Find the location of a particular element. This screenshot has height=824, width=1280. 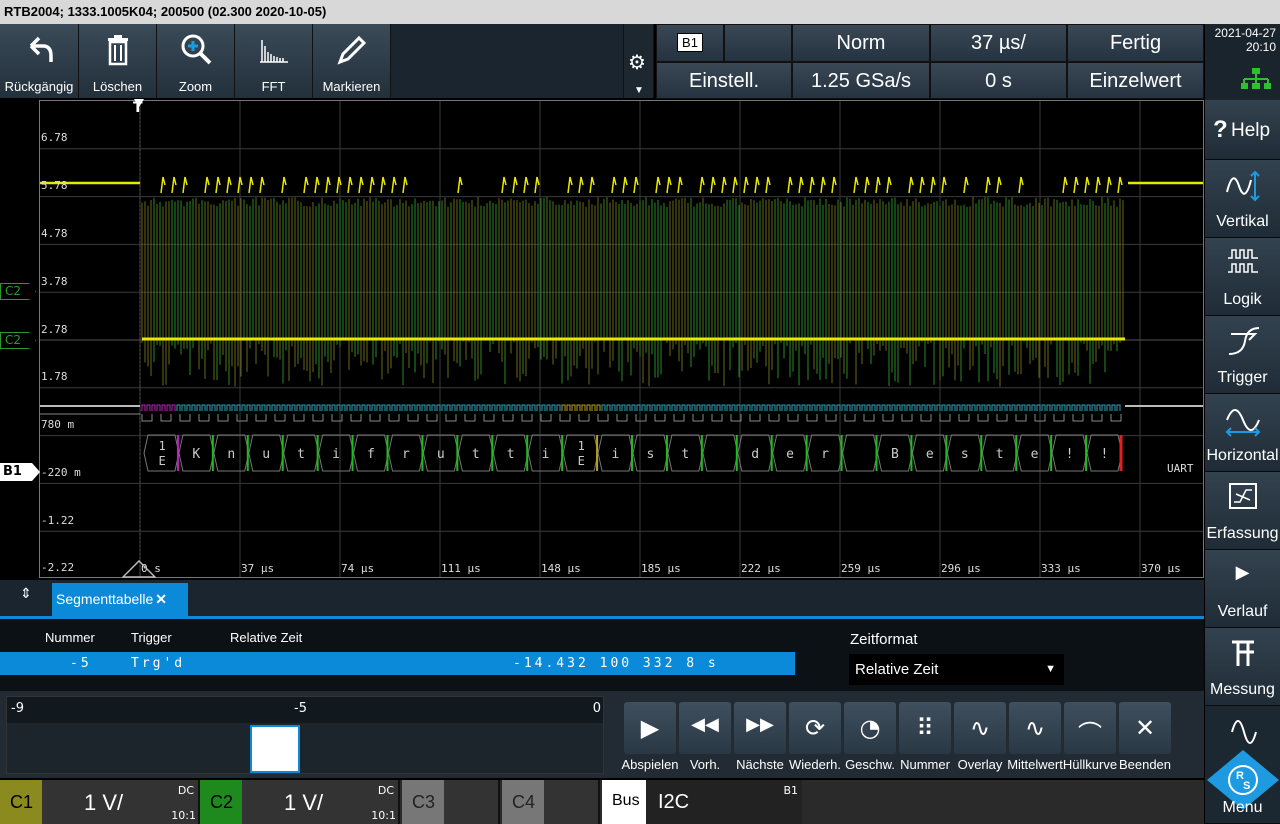

setup-button: Einstell. is located at coordinates (724, 80).